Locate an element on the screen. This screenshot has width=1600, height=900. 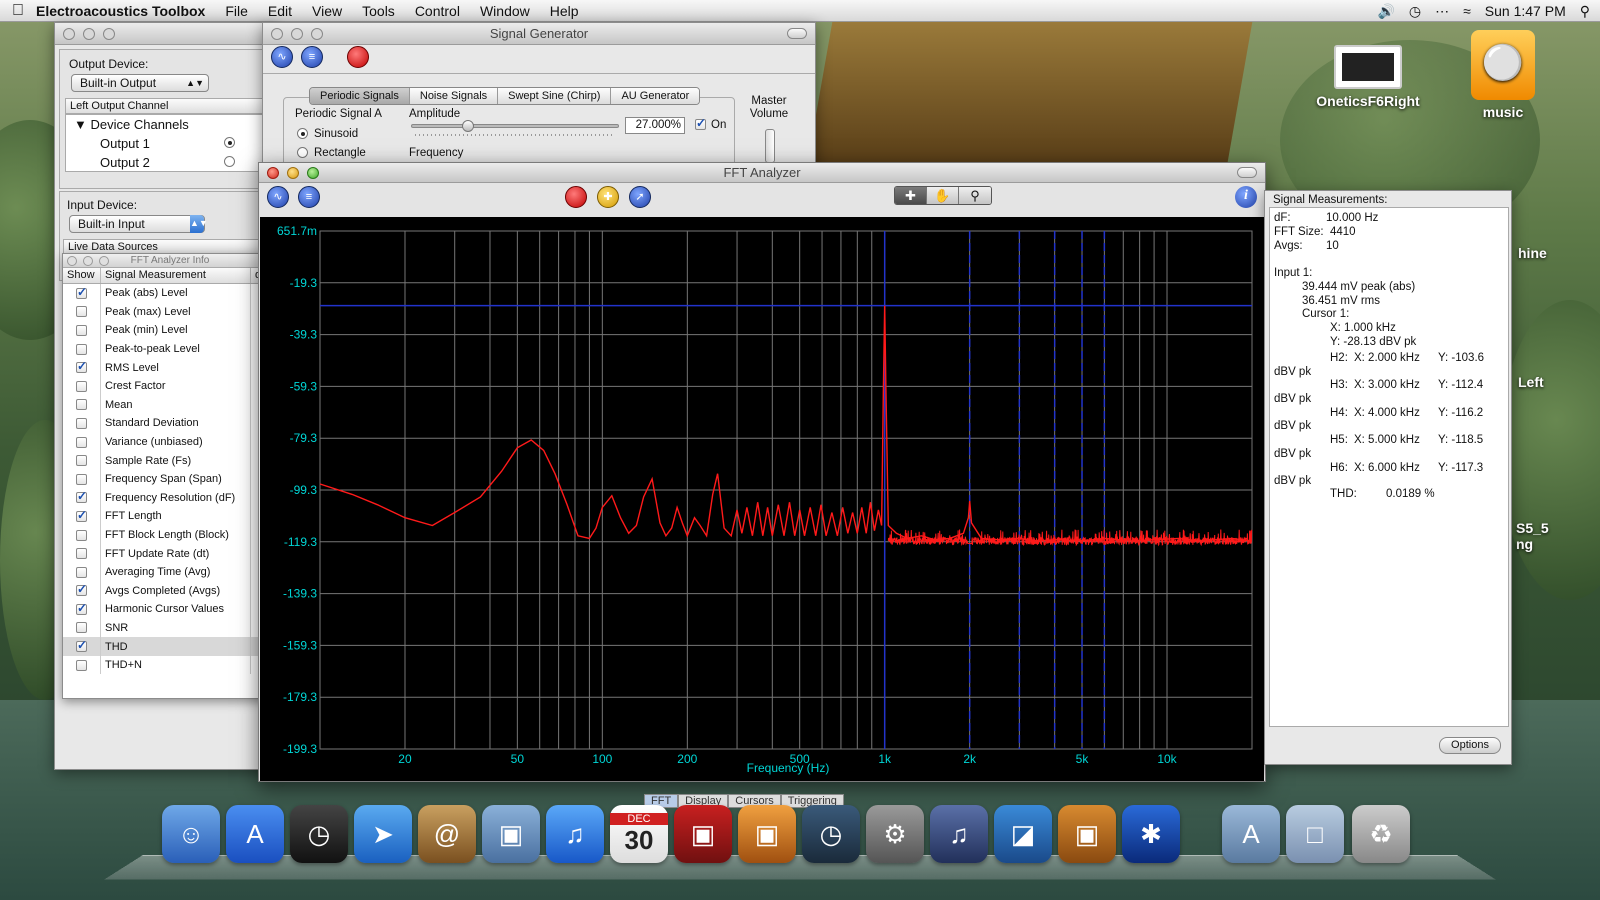
measurement-row: Peak-to-peak Level is located at coordinates (170, 349).